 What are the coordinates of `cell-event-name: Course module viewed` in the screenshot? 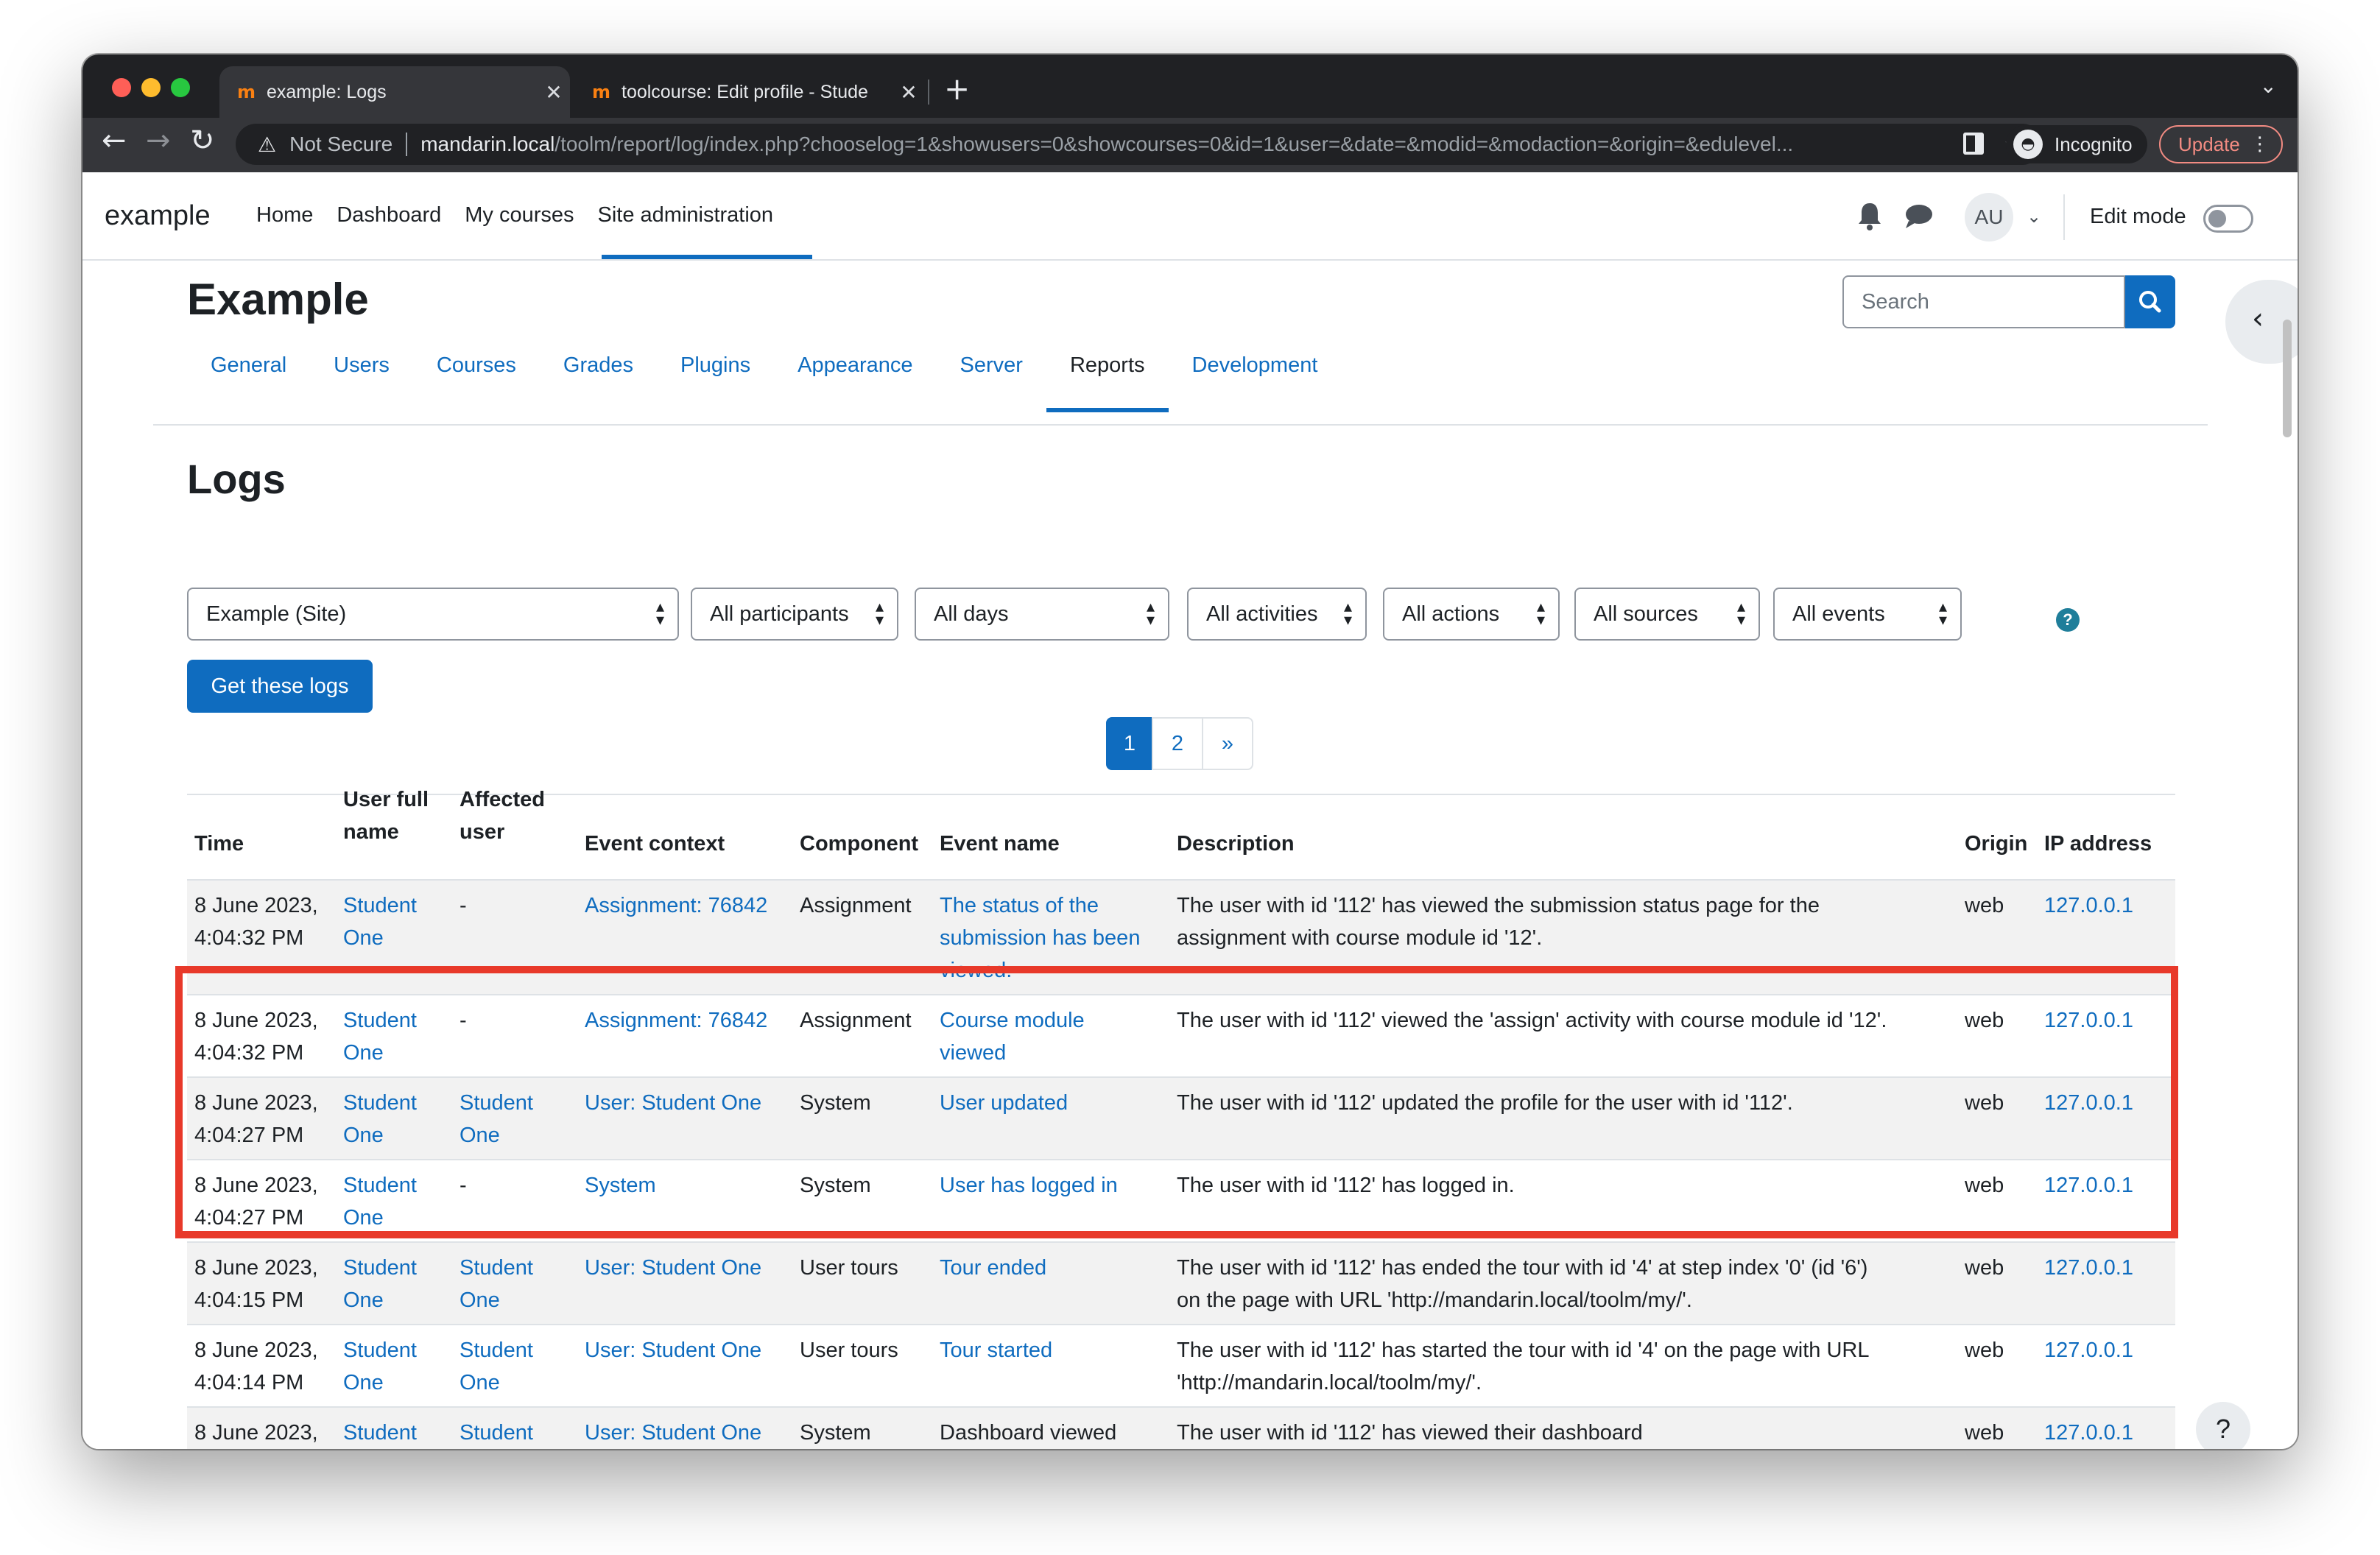 It's located at (1013, 1037).